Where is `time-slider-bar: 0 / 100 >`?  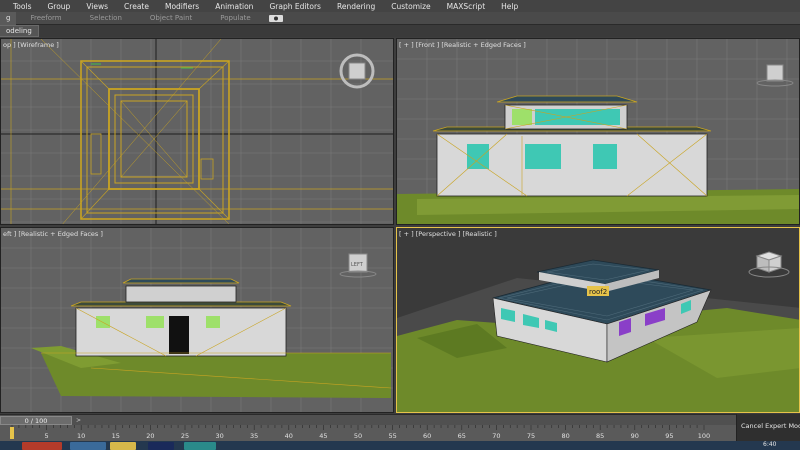
time-slider-bar: 0 / 100 > is located at coordinates (368, 419).